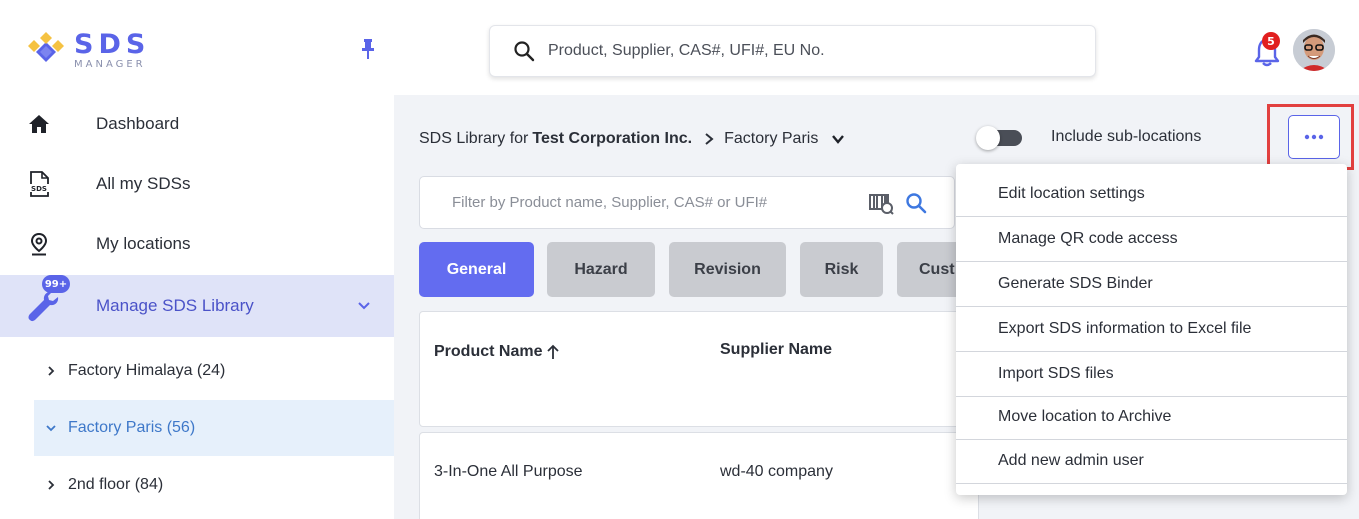 The width and height of the screenshot is (1359, 519). I want to click on home-icon, so click(39, 124).